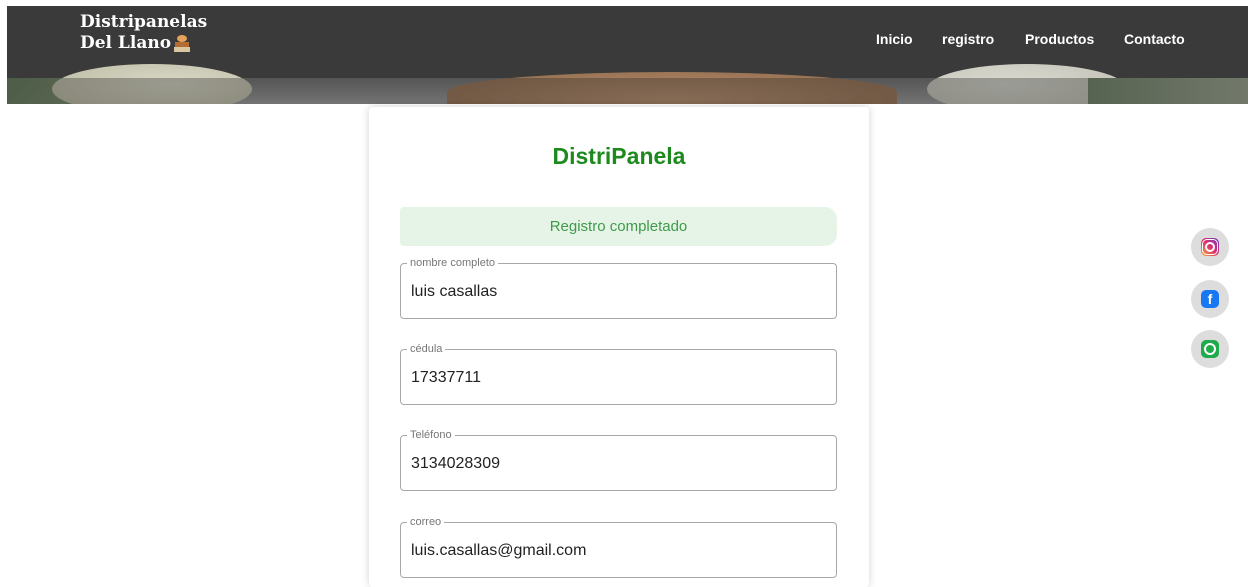 Image resolution: width=1248 pixels, height=587 pixels. Describe the element at coordinates (618, 226) in the screenshot. I see `success-alert: Registro completado` at that location.